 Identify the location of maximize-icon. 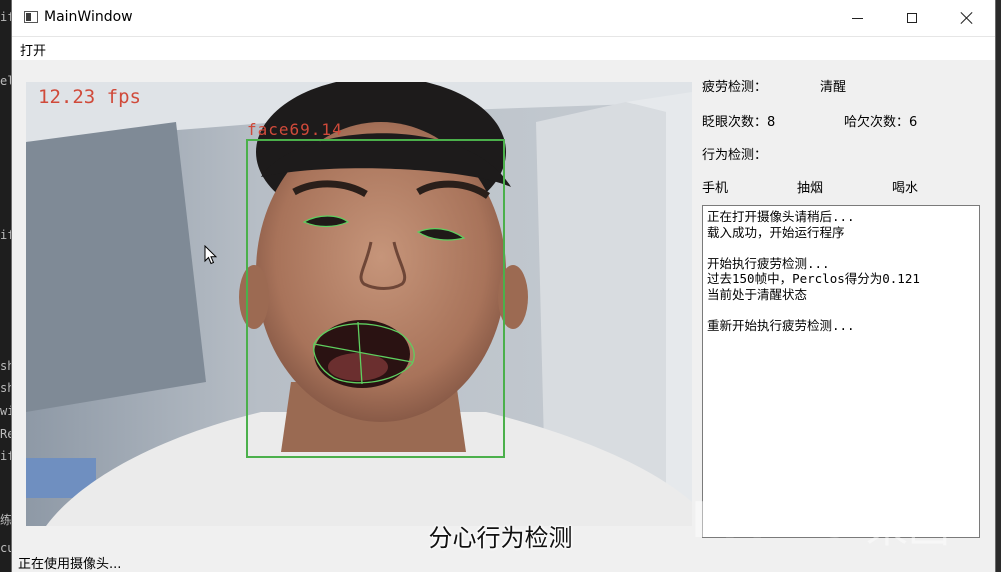
(912, 18).